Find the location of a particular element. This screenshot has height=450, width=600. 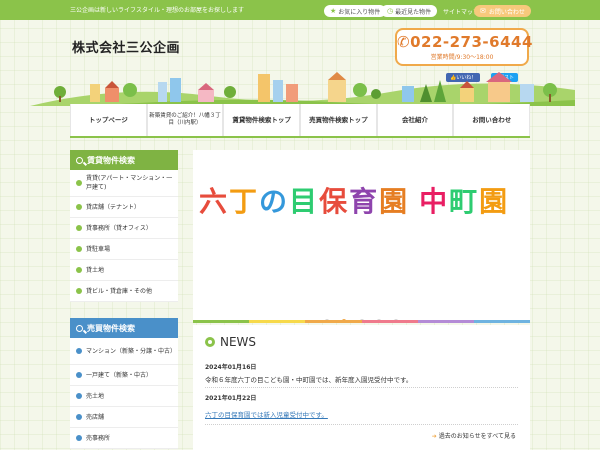

sidebar-sale-heading: 売買物件検索 is located at coordinates (124, 328).